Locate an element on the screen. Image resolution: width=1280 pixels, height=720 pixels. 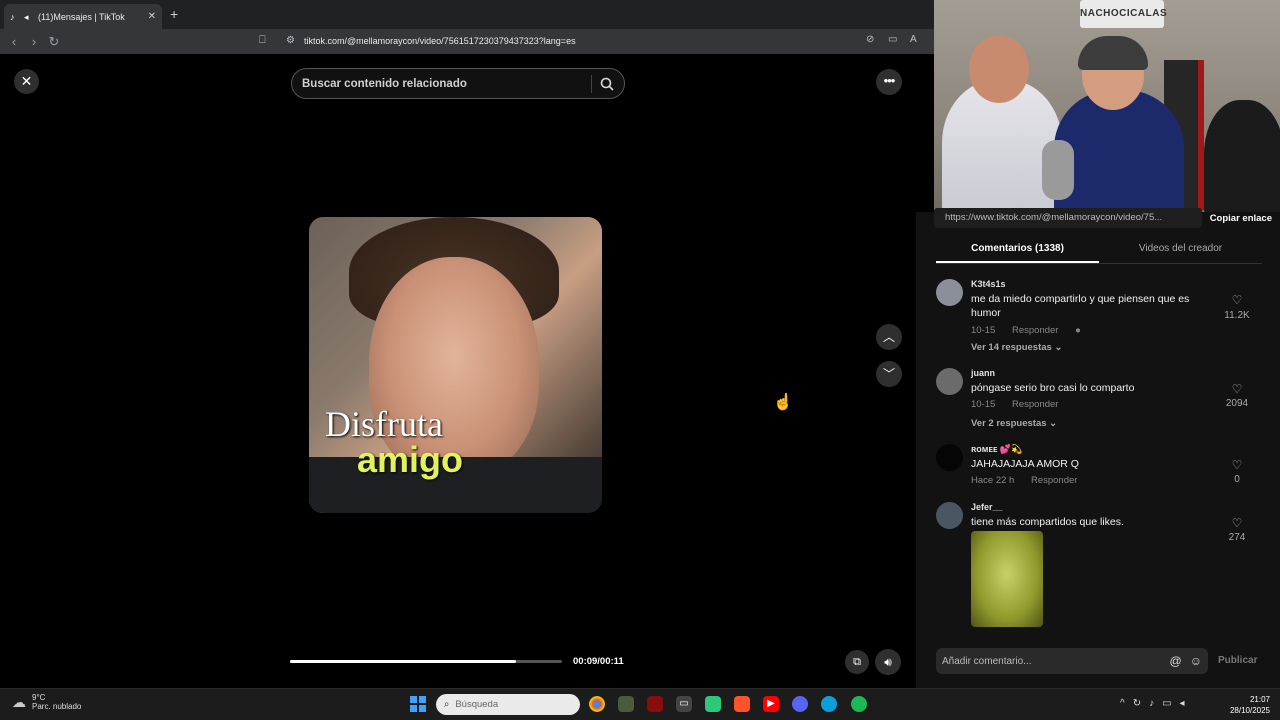
weather-widget: ☁ 9°C Parc. nublado is located at coordinates (46, 702).